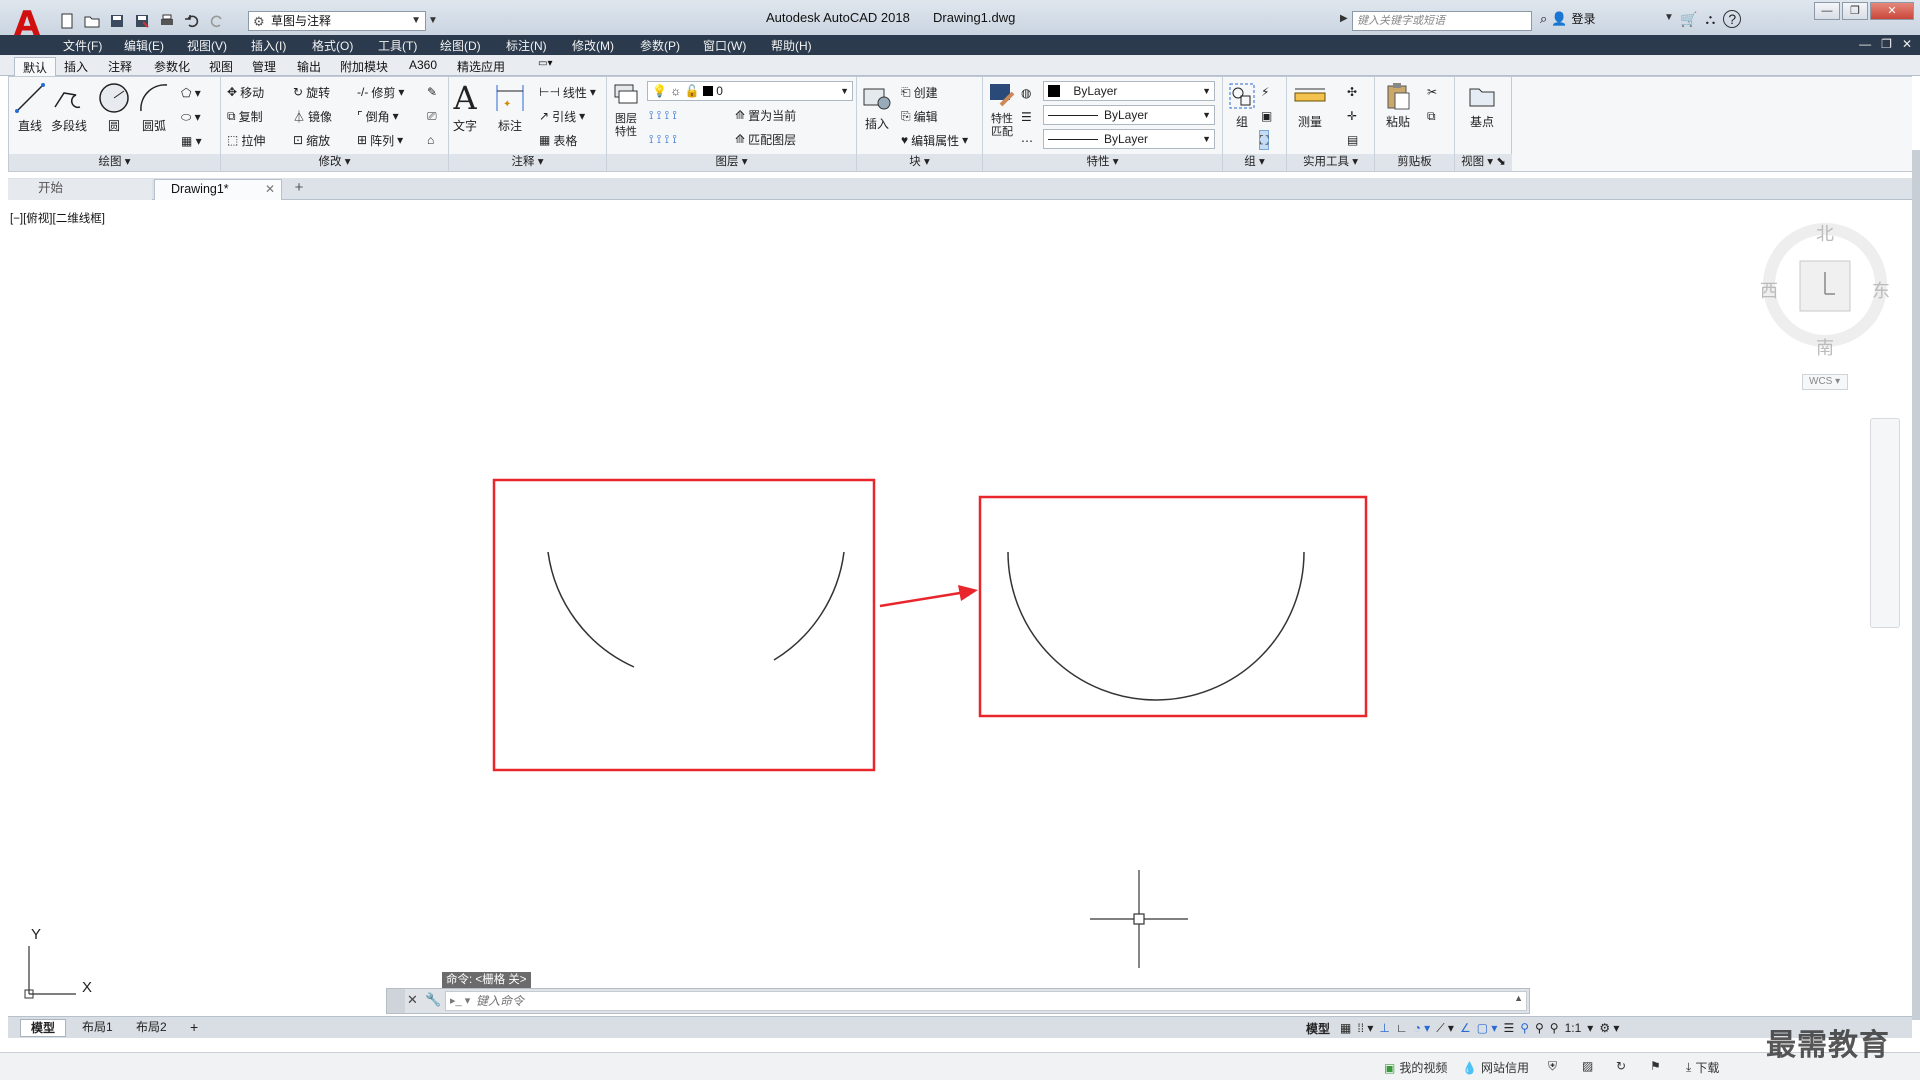 The width and height of the screenshot is (1920, 1080). I want to click on right-edge-bar, so click(1916, 585).